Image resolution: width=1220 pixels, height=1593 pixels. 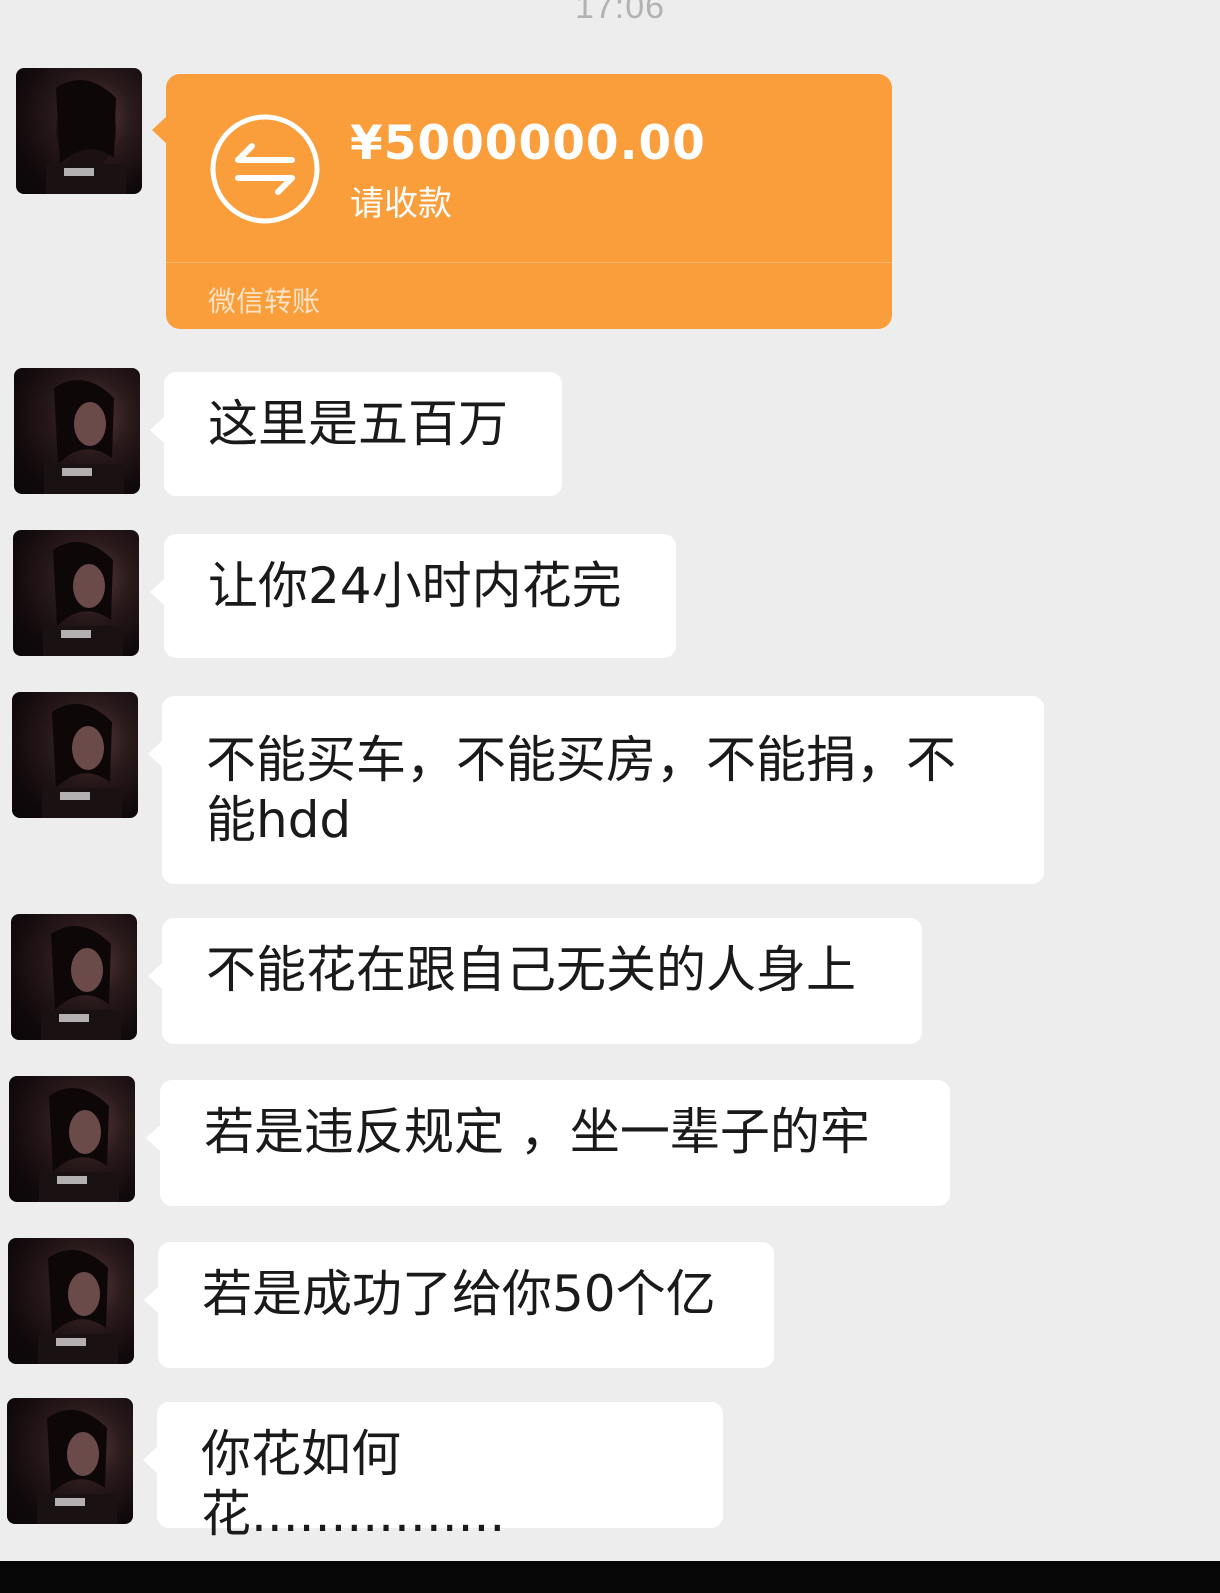 I want to click on message-timestamp: 17:06, so click(x=620, y=13).